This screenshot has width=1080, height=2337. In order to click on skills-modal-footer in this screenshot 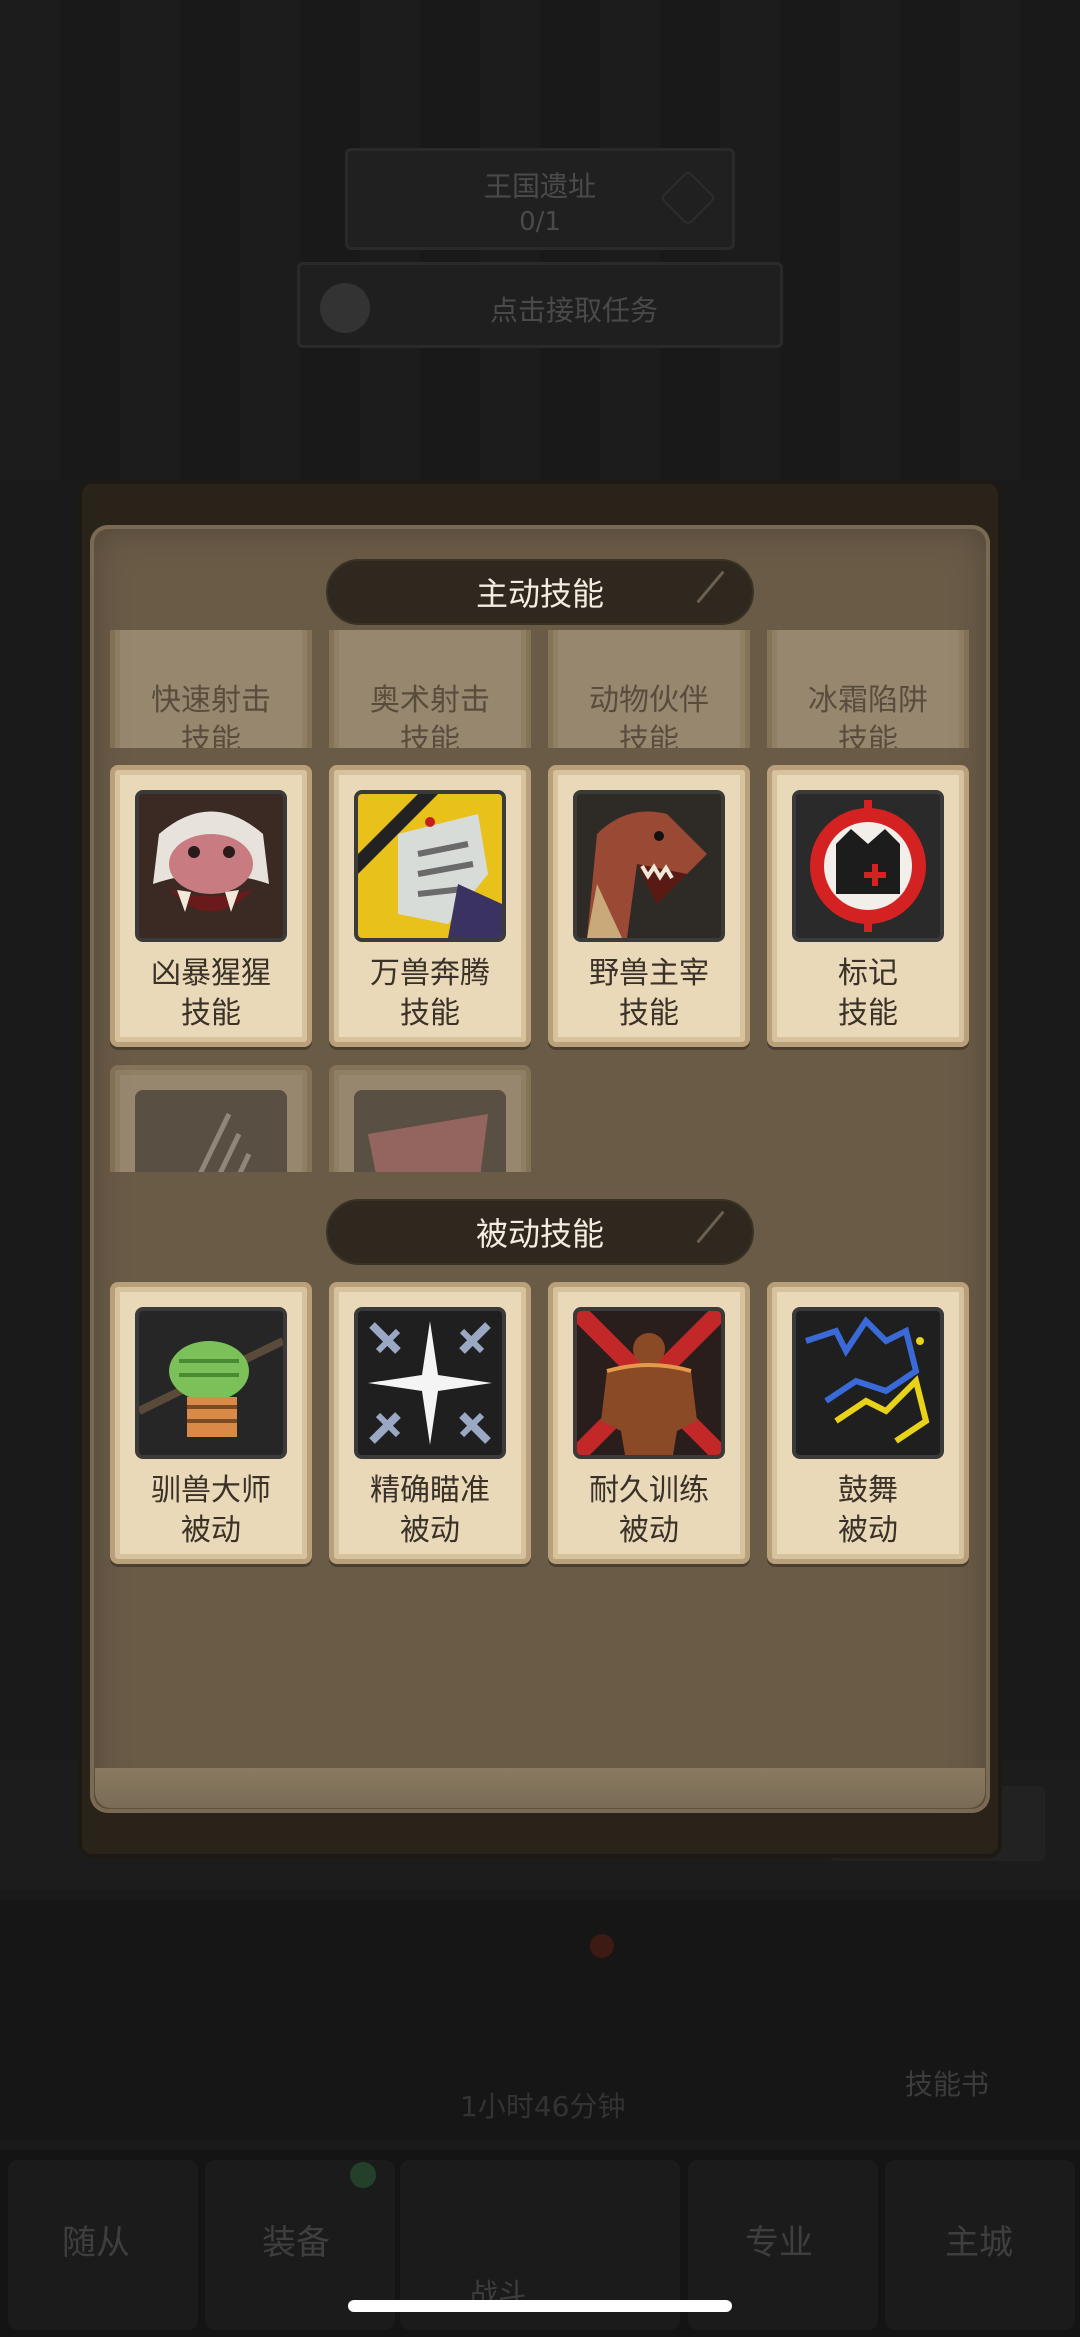, I will do `click(540, 1788)`.